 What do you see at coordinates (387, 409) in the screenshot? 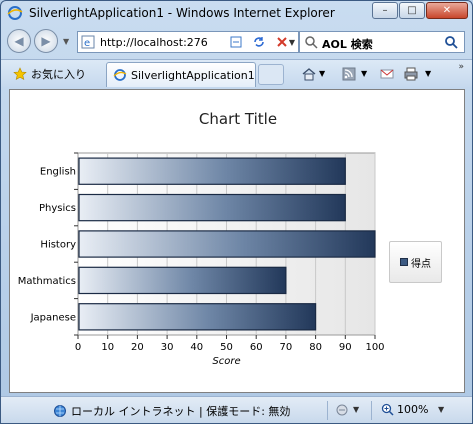
I see `zoom-icon` at bounding box center [387, 409].